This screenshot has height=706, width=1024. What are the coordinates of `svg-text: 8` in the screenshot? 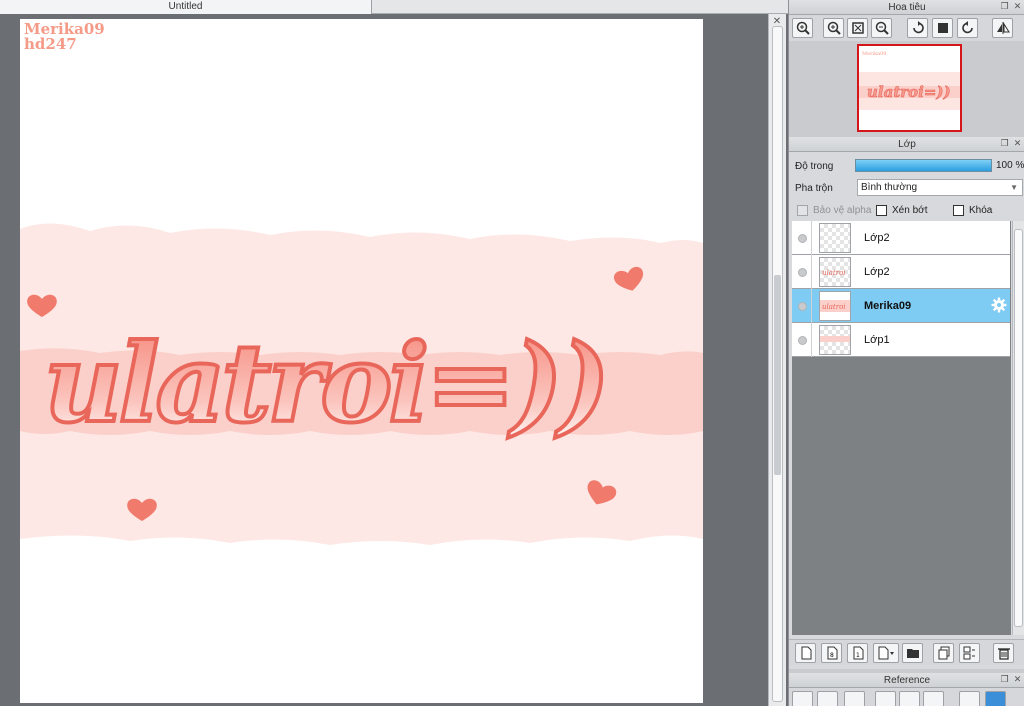 It's located at (832, 655).